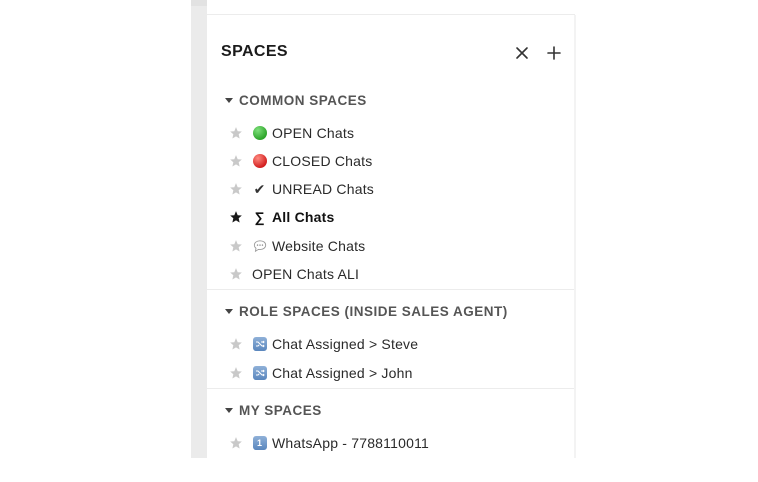 This screenshot has height=482, width=758. I want to click on section-my-spaces: MY SPACES, so click(273, 410).